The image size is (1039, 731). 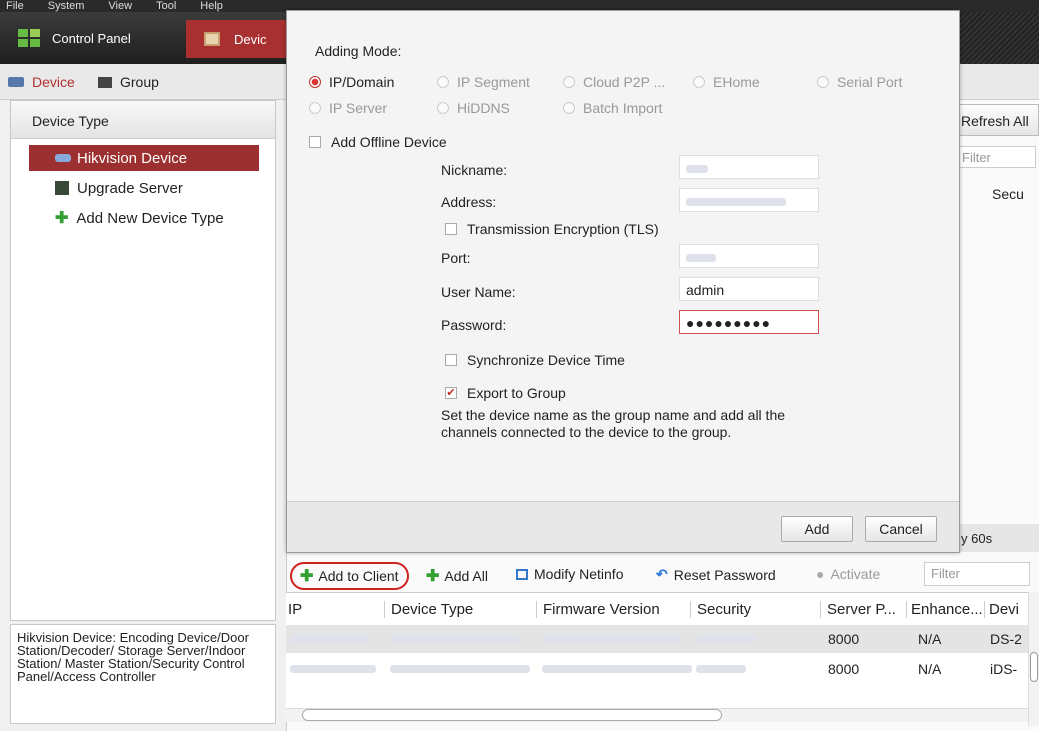 What do you see at coordinates (62, 188) in the screenshot?
I see `server-icon` at bounding box center [62, 188].